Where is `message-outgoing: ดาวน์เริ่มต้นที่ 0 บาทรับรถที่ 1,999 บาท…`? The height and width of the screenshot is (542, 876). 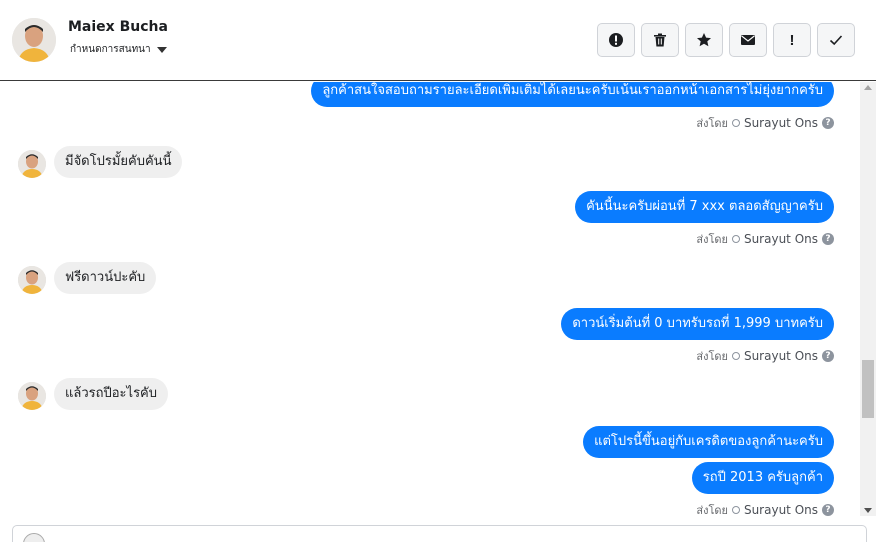
message-outgoing: ดาวน์เริ่มต้นที่ 0 บาทรับรถที่ 1,999 บาท… is located at coordinates (697, 324).